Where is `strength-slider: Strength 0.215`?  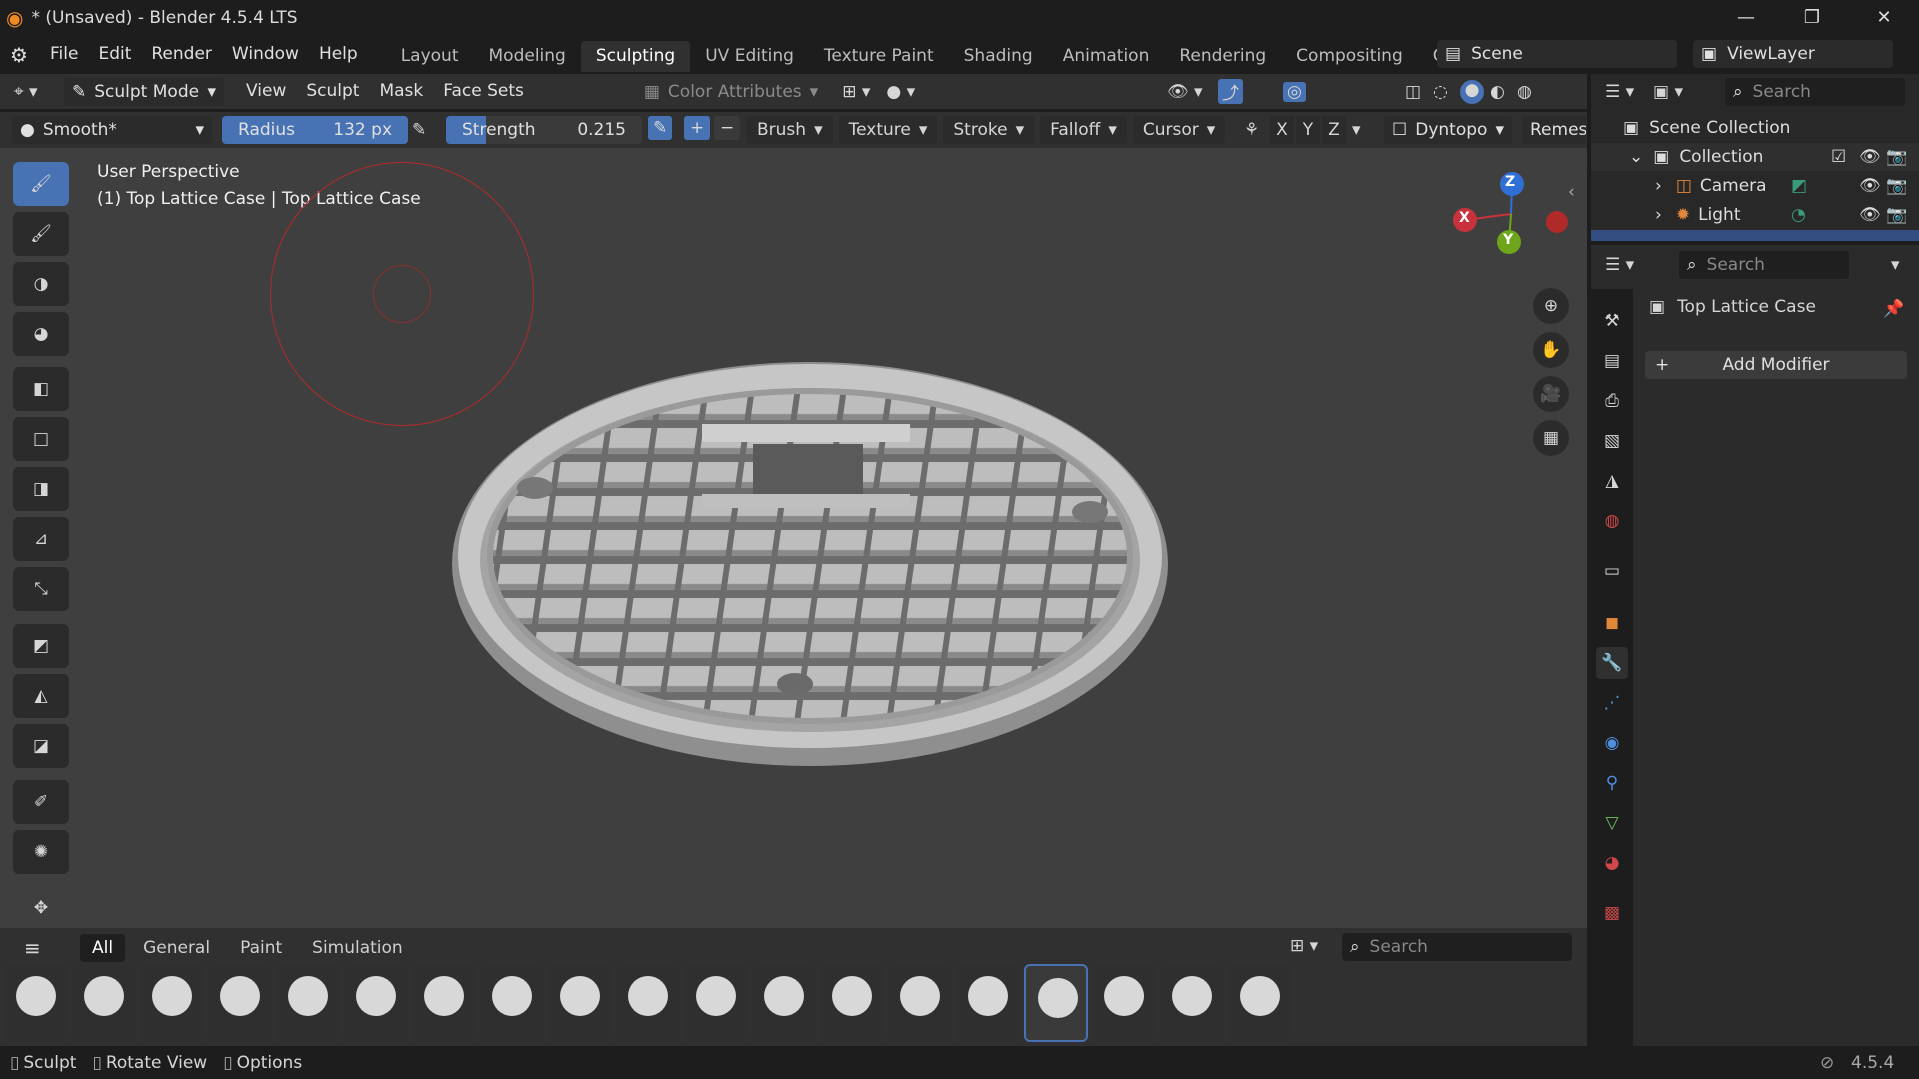
strength-slider: Strength 0.215 is located at coordinates (544, 130).